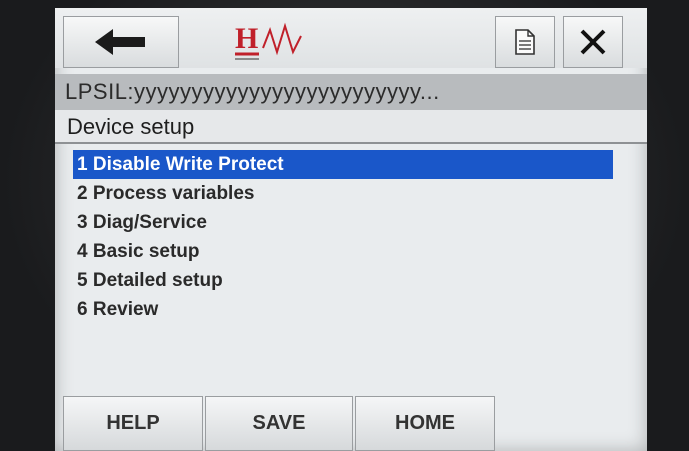 Image resolution: width=689 pixels, height=451 pixels. Describe the element at coordinates (351, 38) in the screenshot. I see `top-toolbar: H` at that location.